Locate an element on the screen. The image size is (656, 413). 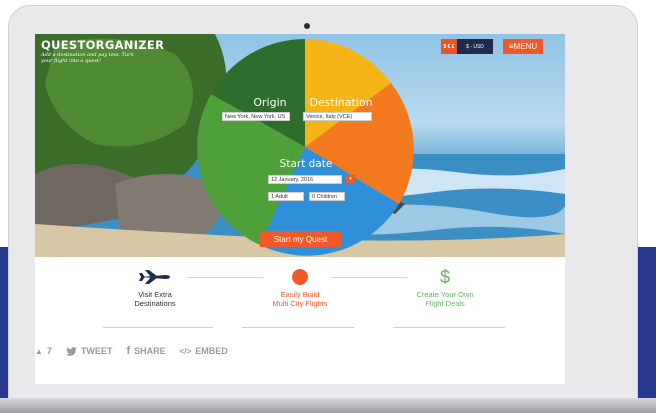
upvote-icon: ▲ is located at coordinates (39, 351).